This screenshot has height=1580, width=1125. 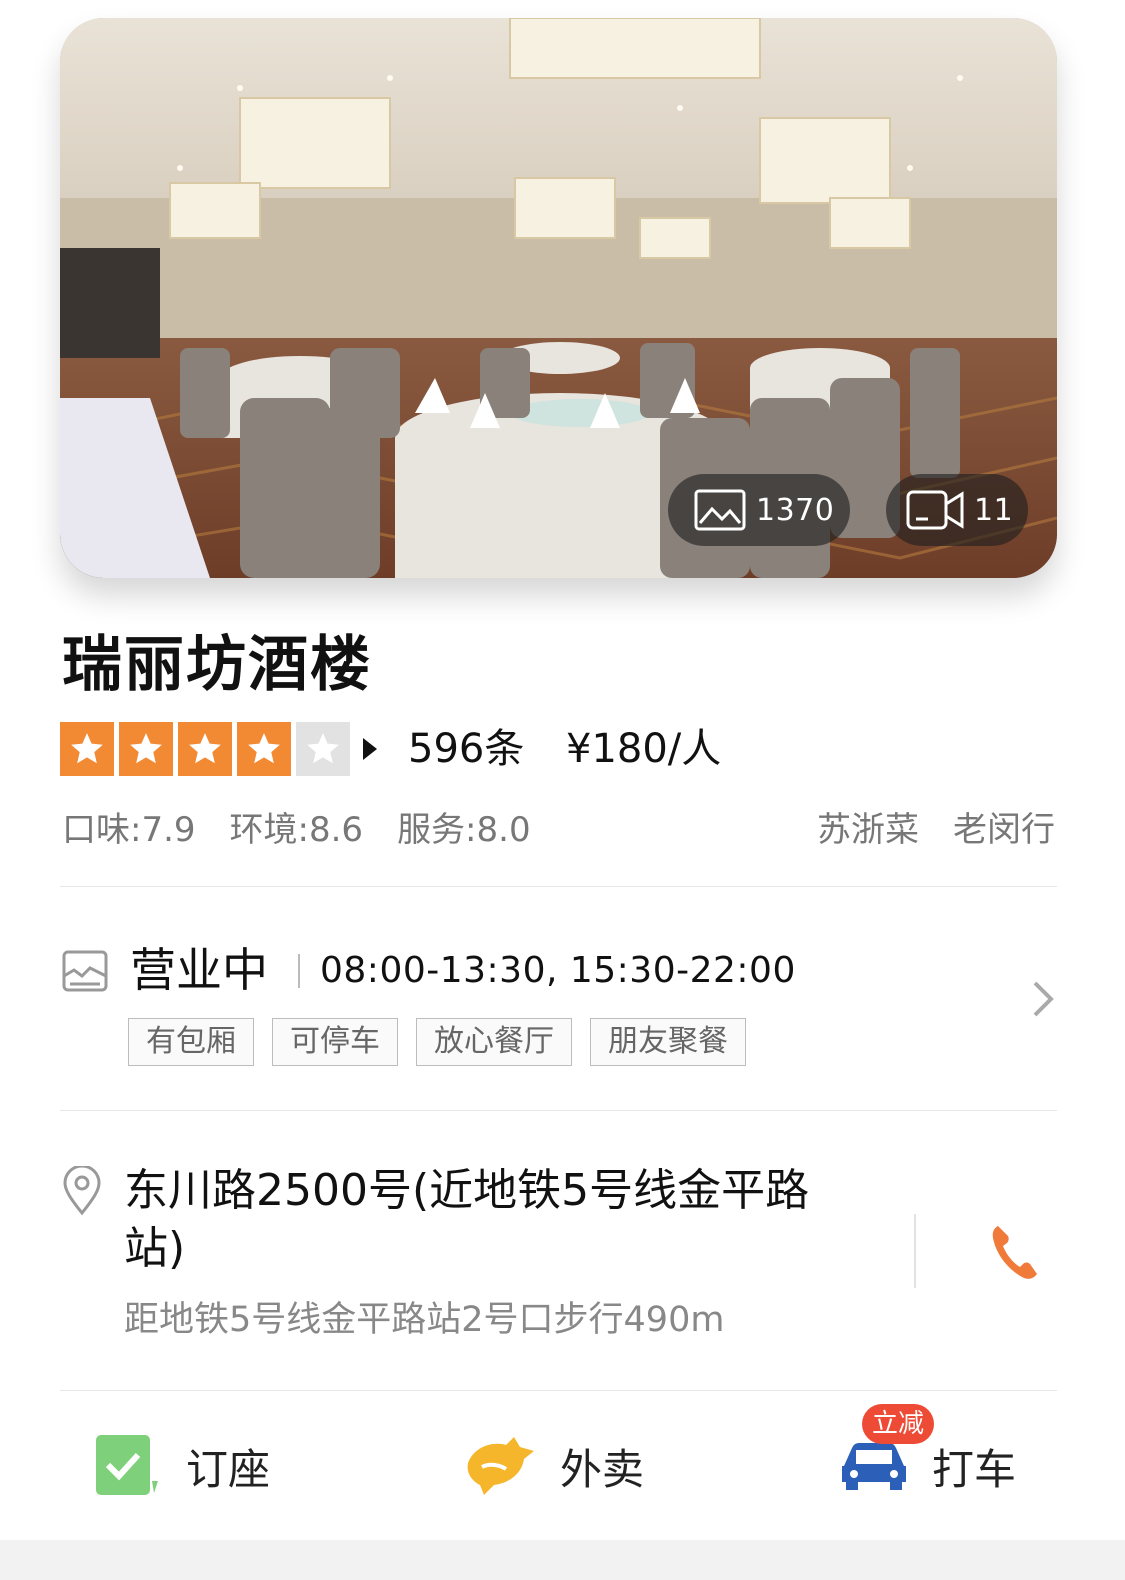 What do you see at coordinates (994, 510) in the screenshot?
I see `video-count: 11` at bounding box center [994, 510].